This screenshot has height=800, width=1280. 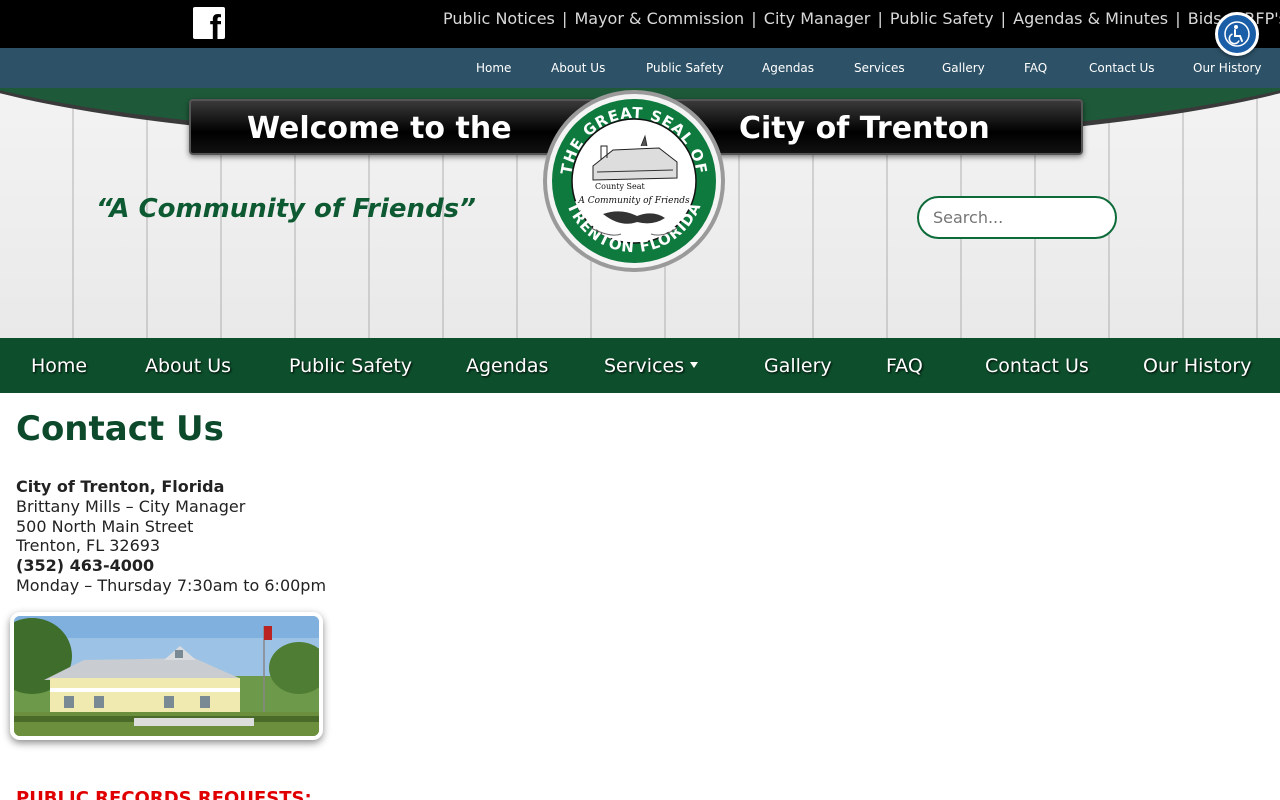 I want to click on nav-about-us: About Us, so click(x=188, y=366).